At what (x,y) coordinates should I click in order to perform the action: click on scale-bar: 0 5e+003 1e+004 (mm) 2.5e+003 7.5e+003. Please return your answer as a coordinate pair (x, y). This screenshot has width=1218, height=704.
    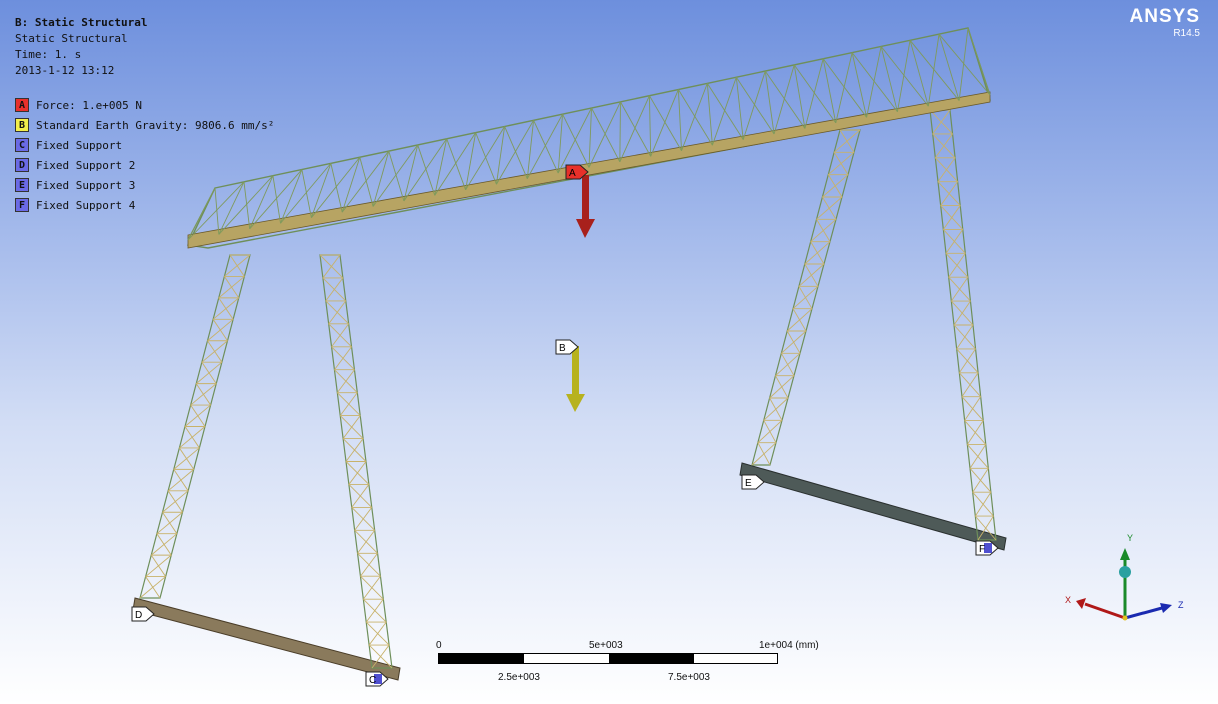
    Looking at the image, I should click on (631, 665).